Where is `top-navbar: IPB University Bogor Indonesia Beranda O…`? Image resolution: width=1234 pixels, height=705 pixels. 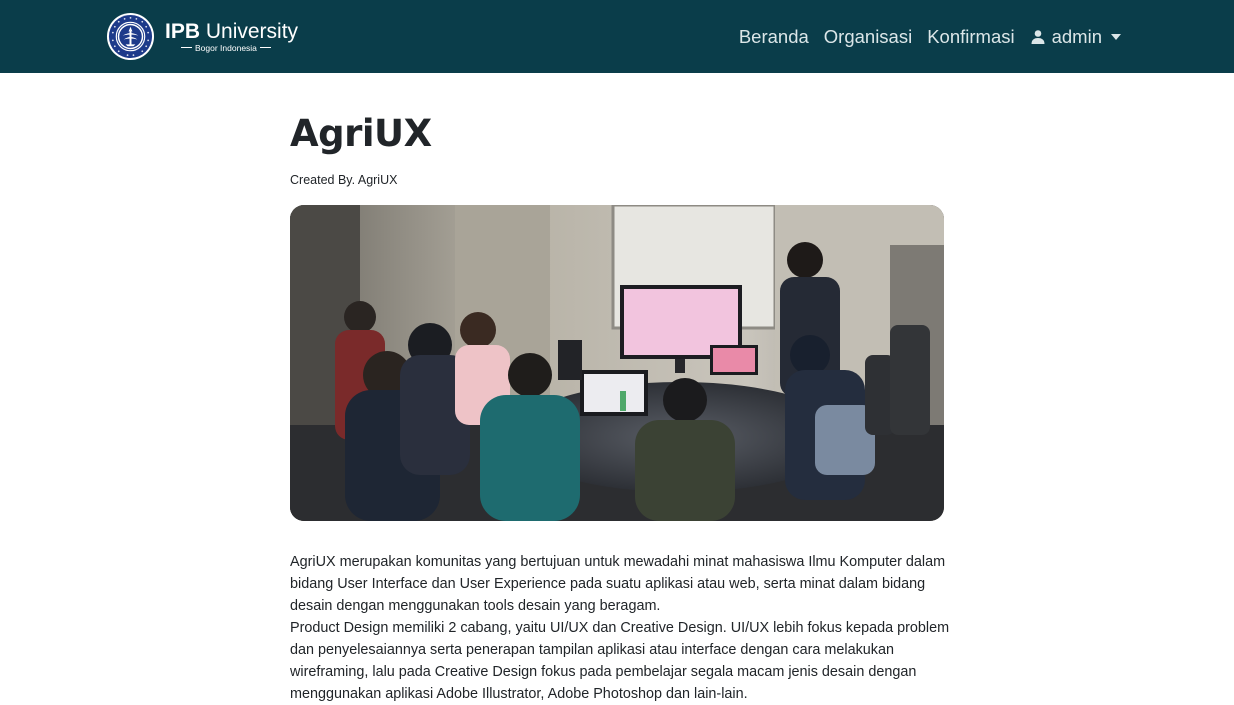
top-navbar: IPB University Bogor Indonesia Beranda O… is located at coordinates (617, 36).